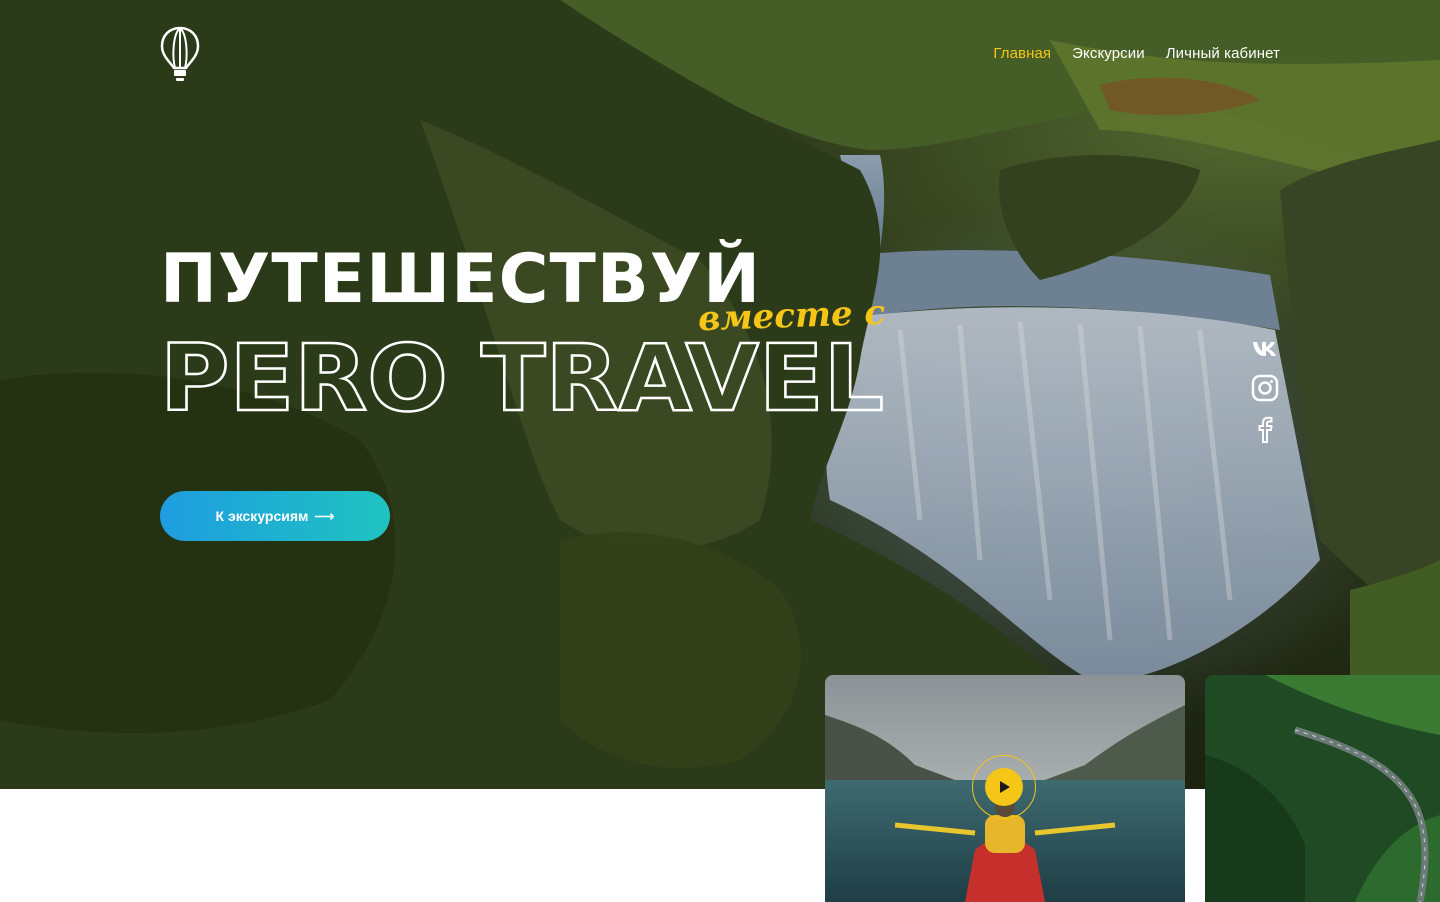 The height and width of the screenshot is (902, 1440). What do you see at coordinates (1022, 53) in the screenshot?
I see `nav-item-home: Главная` at bounding box center [1022, 53].